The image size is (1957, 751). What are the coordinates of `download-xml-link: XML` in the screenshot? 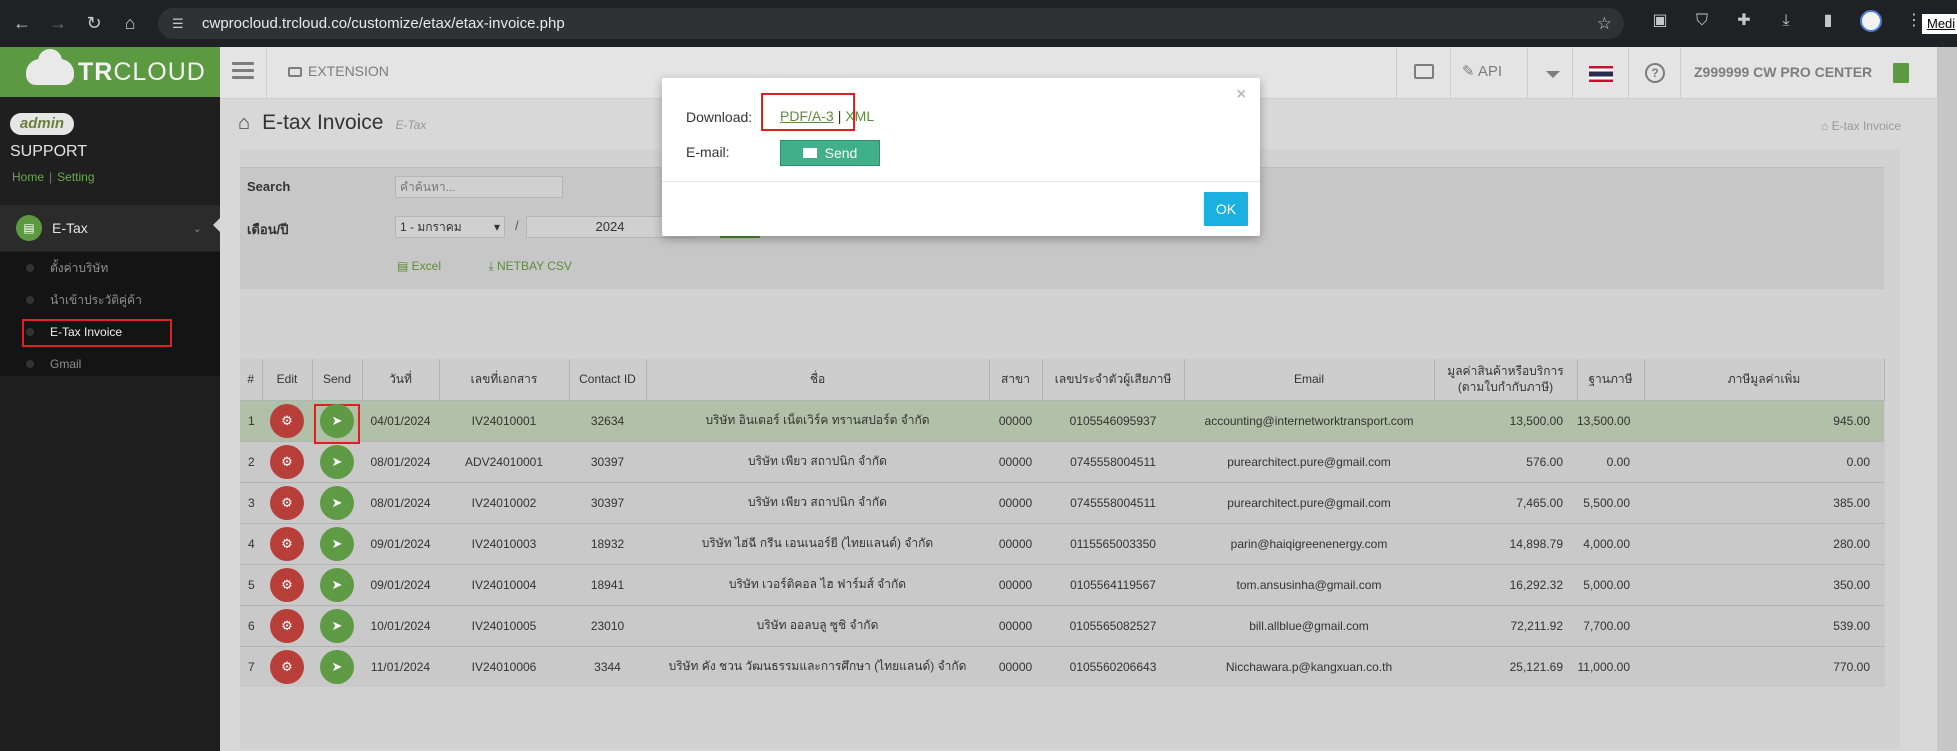 It's located at (859, 116).